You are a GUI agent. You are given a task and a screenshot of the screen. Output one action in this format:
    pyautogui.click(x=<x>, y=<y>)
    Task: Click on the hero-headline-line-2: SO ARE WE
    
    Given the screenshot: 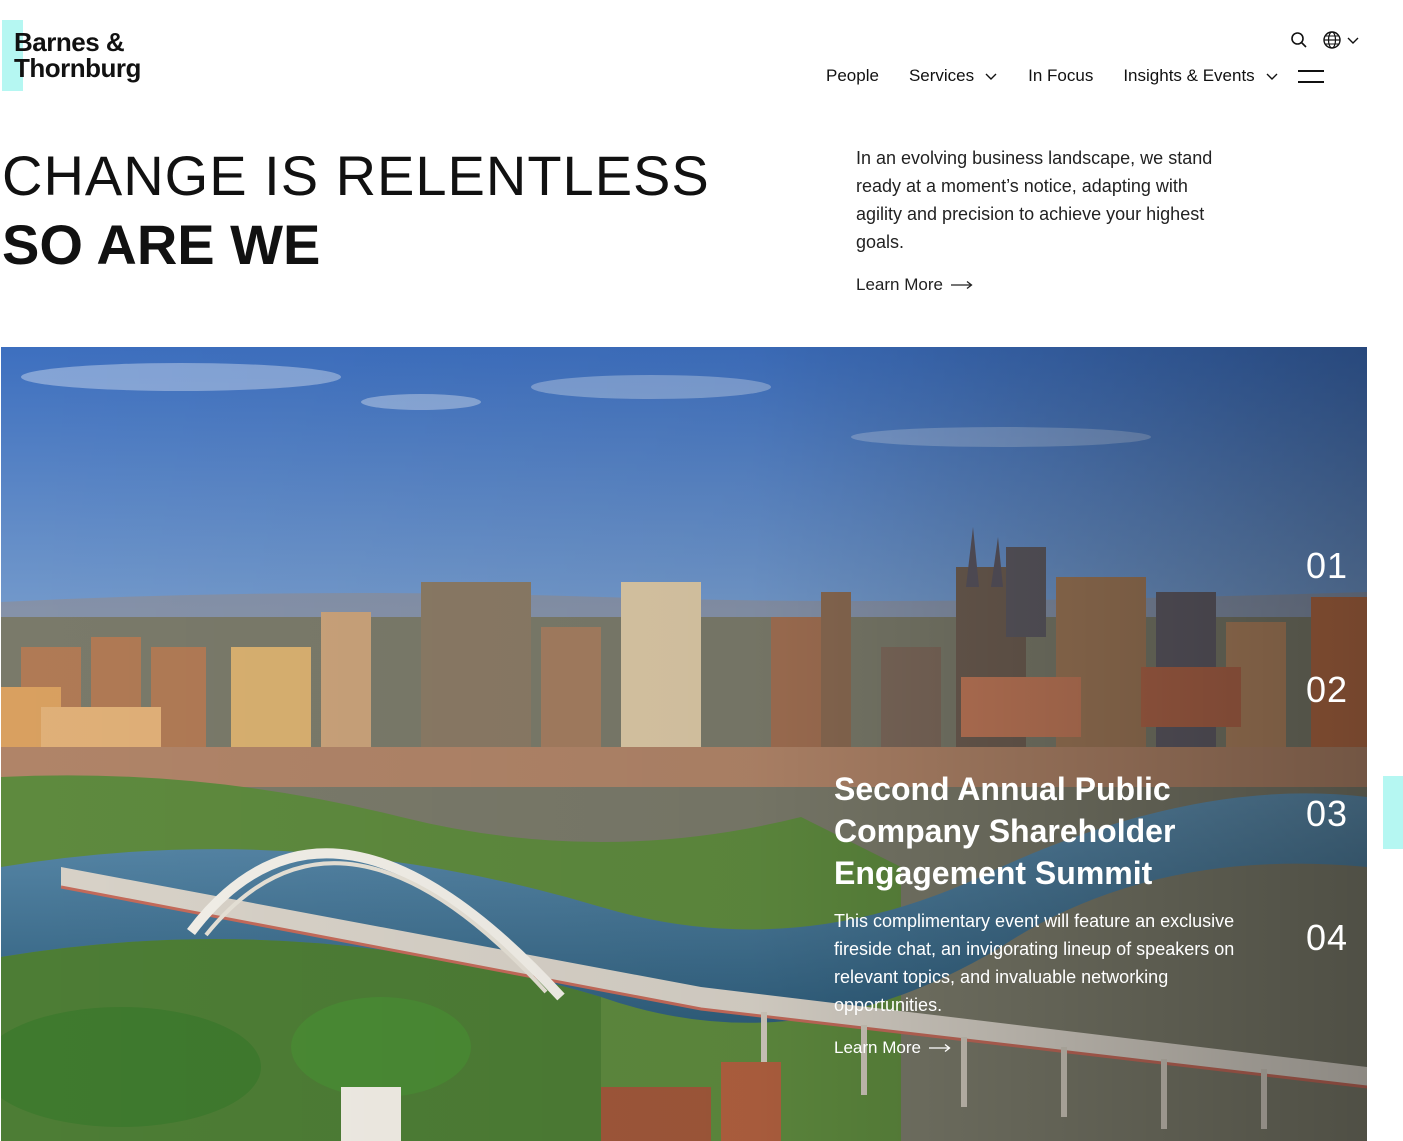 What is the action you would take?
    pyautogui.click(x=161, y=244)
    